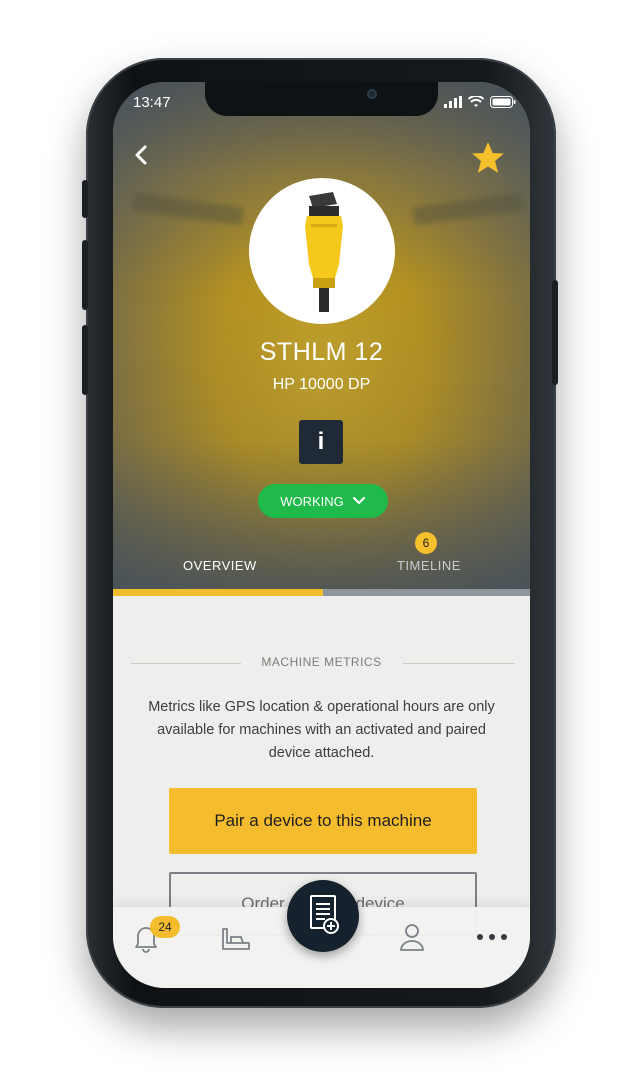 The image size is (640, 1080). What do you see at coordinates (323, 821) in the screenshot?
I see `pair-device-button: Pair a device to this machine` at bounding box center [323, 821].